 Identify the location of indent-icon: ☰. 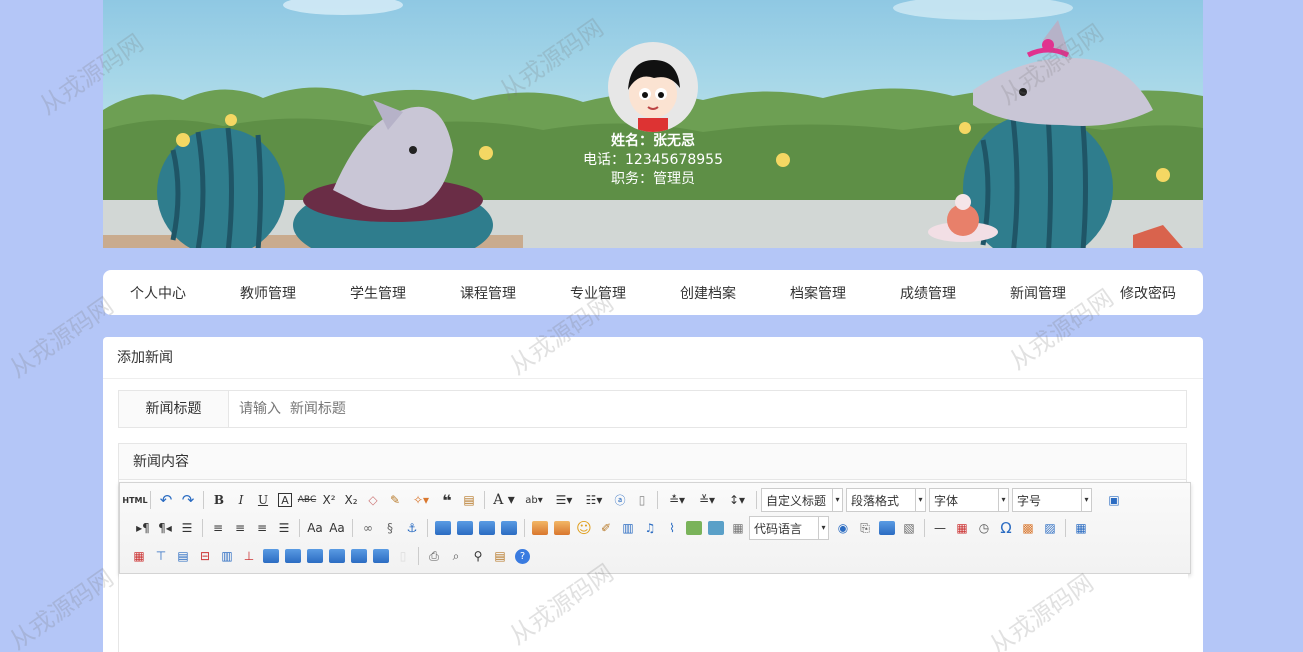
(187, 528).